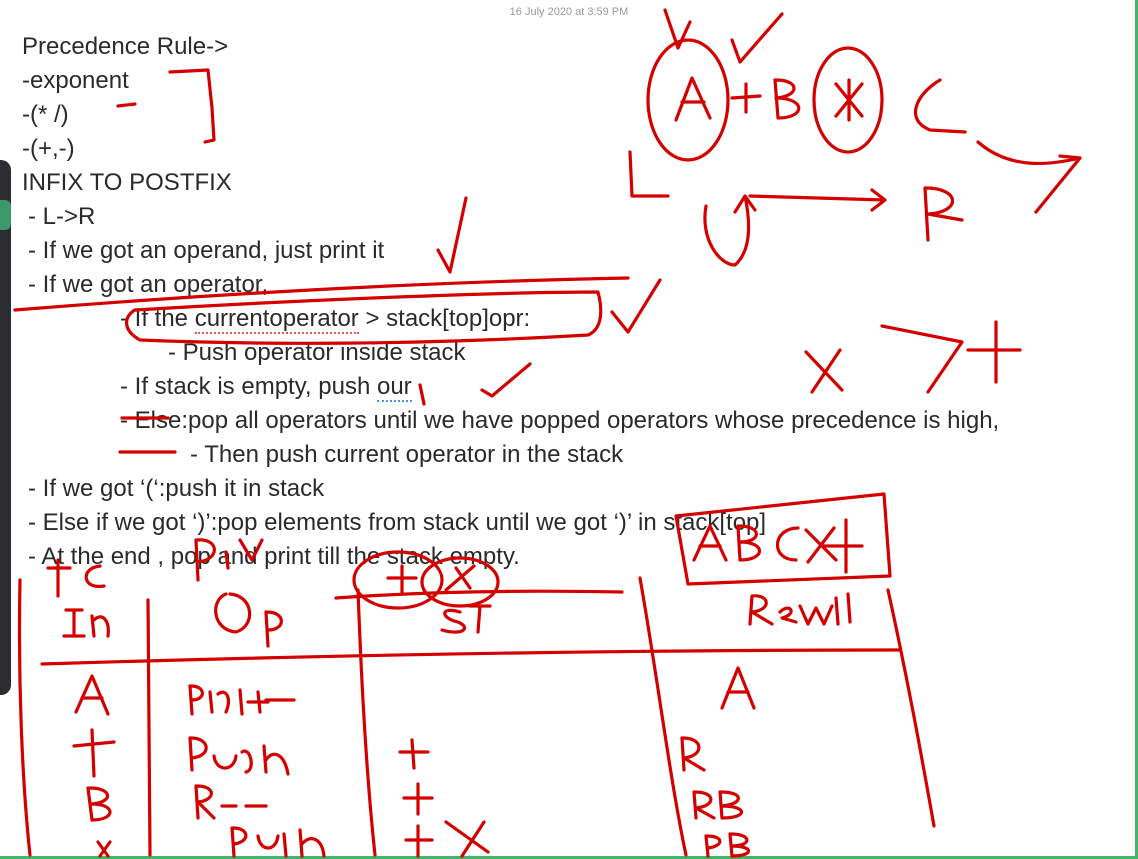 This screenshot has height=859, width=1138. What do you see at coordinates (127, 182) in the screenshot?
I see `note-line: INFIX TO POSTFIX` at bounding box center [127, 182].